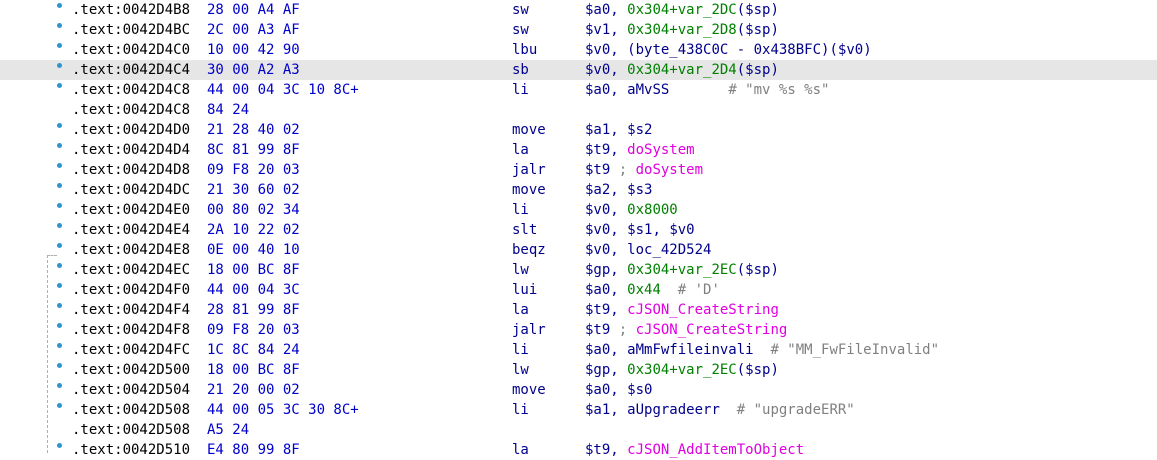 The image size is (1157, 460). What do you see at coordinates (578, 210) in the screenshot?
I see `listing-row: .text:0042D4E0 00 80 02 34 li $v0, 0x8000` at bounding box center [578, 210].